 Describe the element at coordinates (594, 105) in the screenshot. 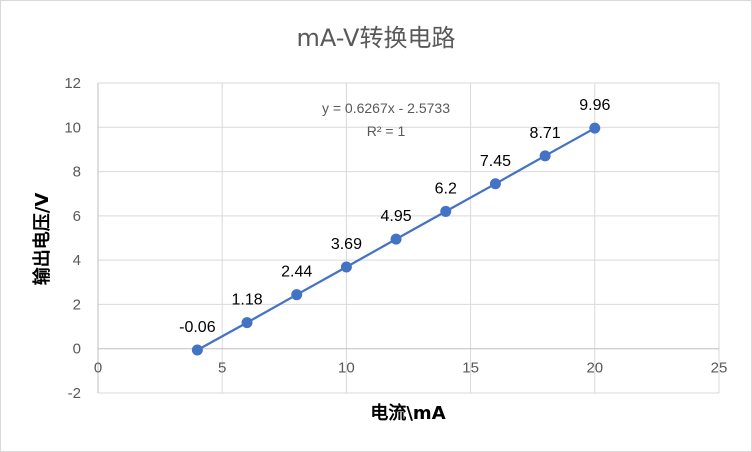

I see `data-label: 9.96` at that location.